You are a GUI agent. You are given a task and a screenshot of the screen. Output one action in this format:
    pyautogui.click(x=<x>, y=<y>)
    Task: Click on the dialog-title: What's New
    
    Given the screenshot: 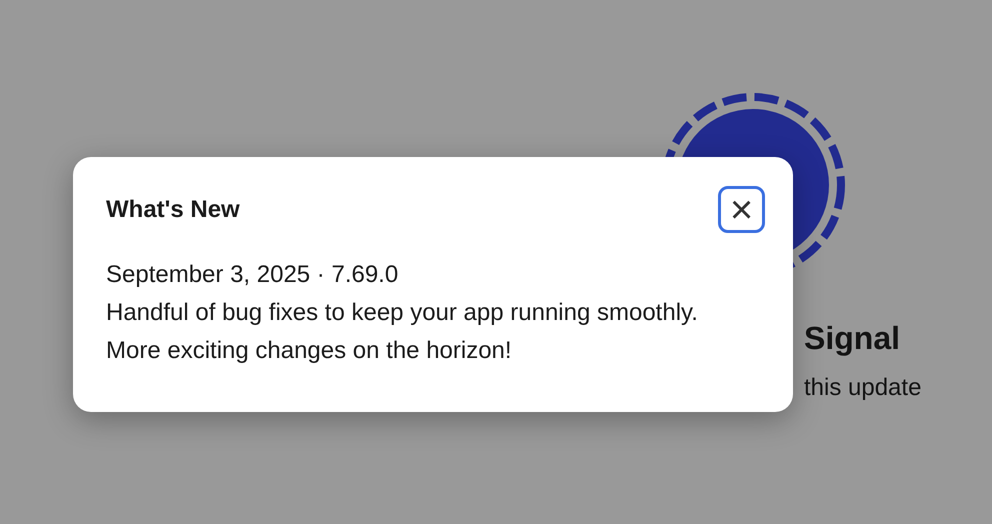 What is the action you would take?
    pyautogui.click(x=173, y=209)
    